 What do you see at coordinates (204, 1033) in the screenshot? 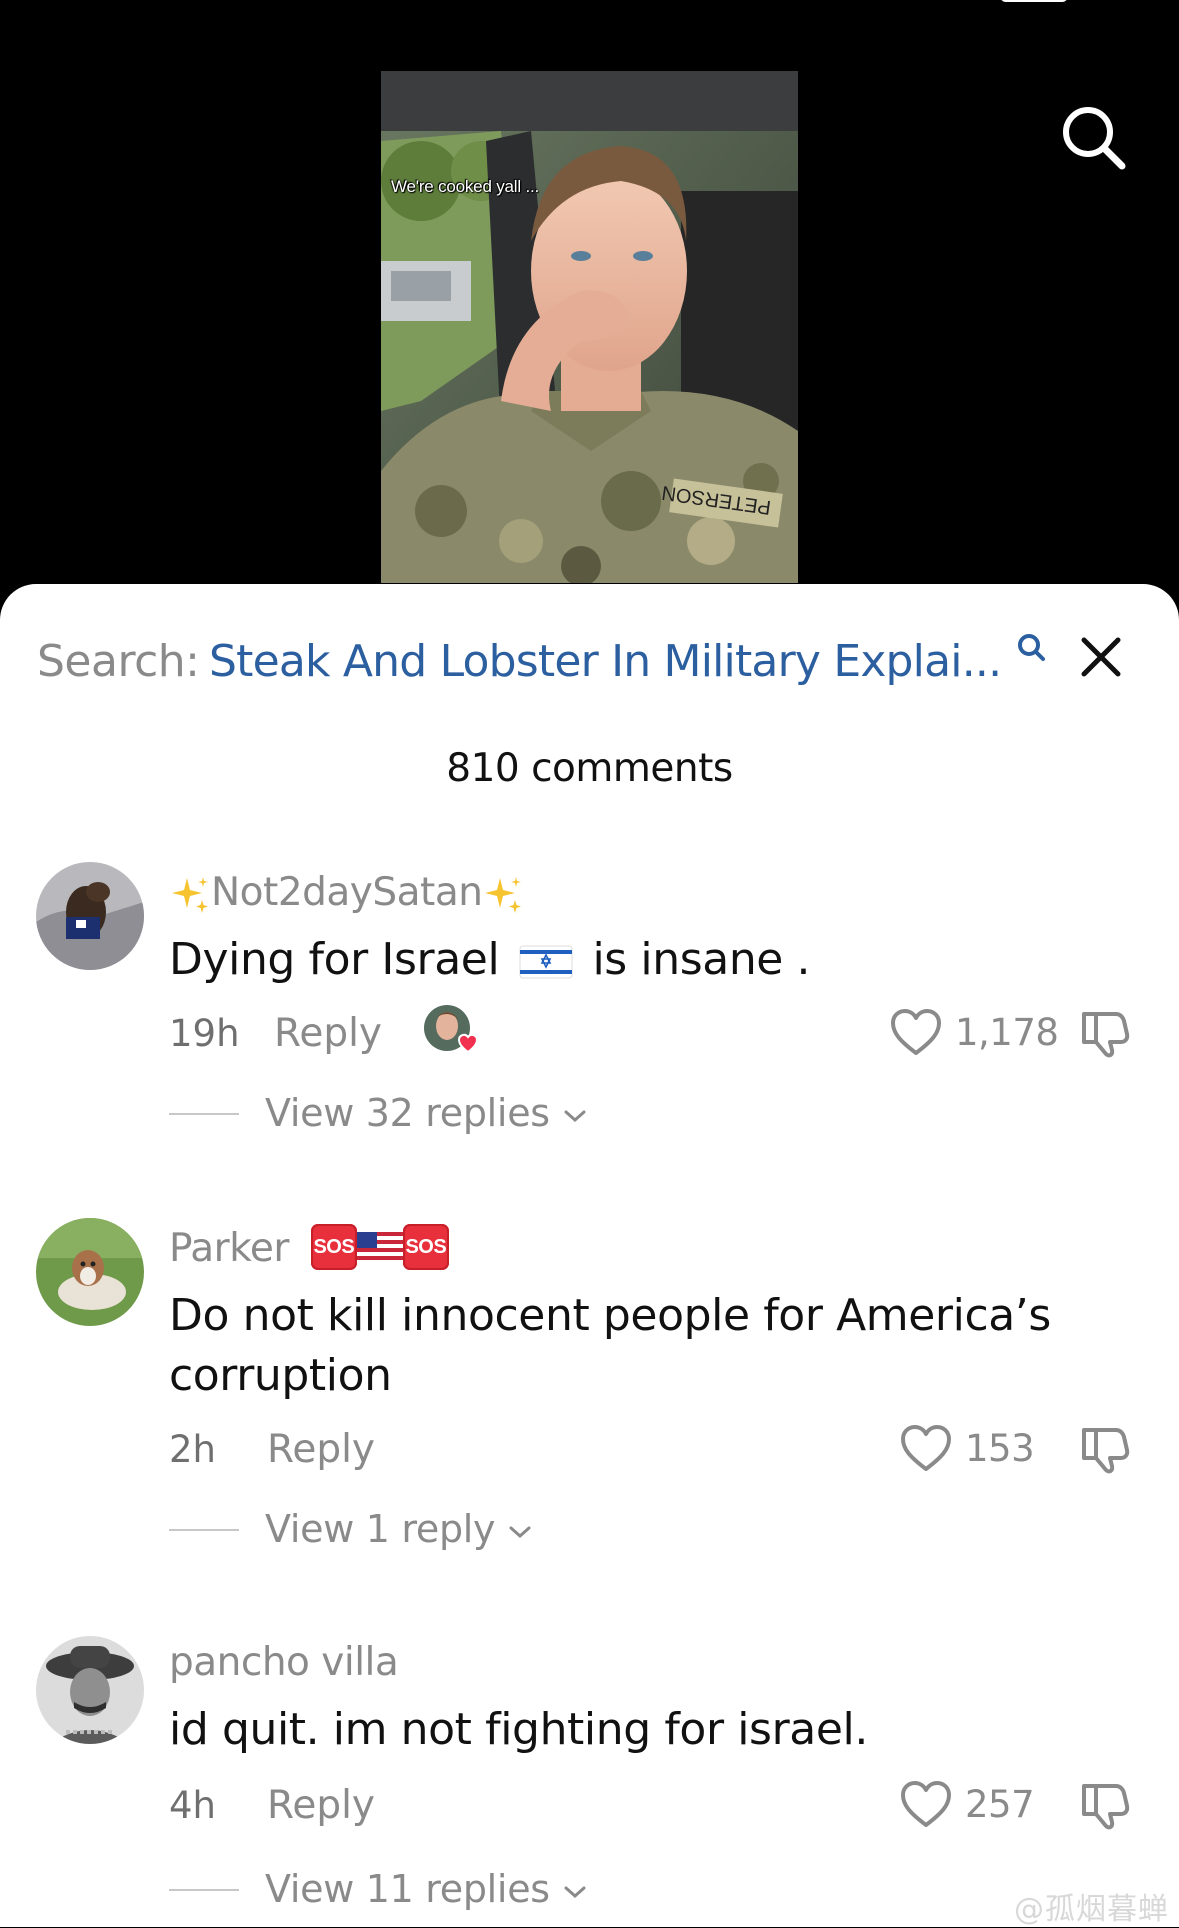
I see `comment-timestamp: 19h` at bounding box center [204, 1033].